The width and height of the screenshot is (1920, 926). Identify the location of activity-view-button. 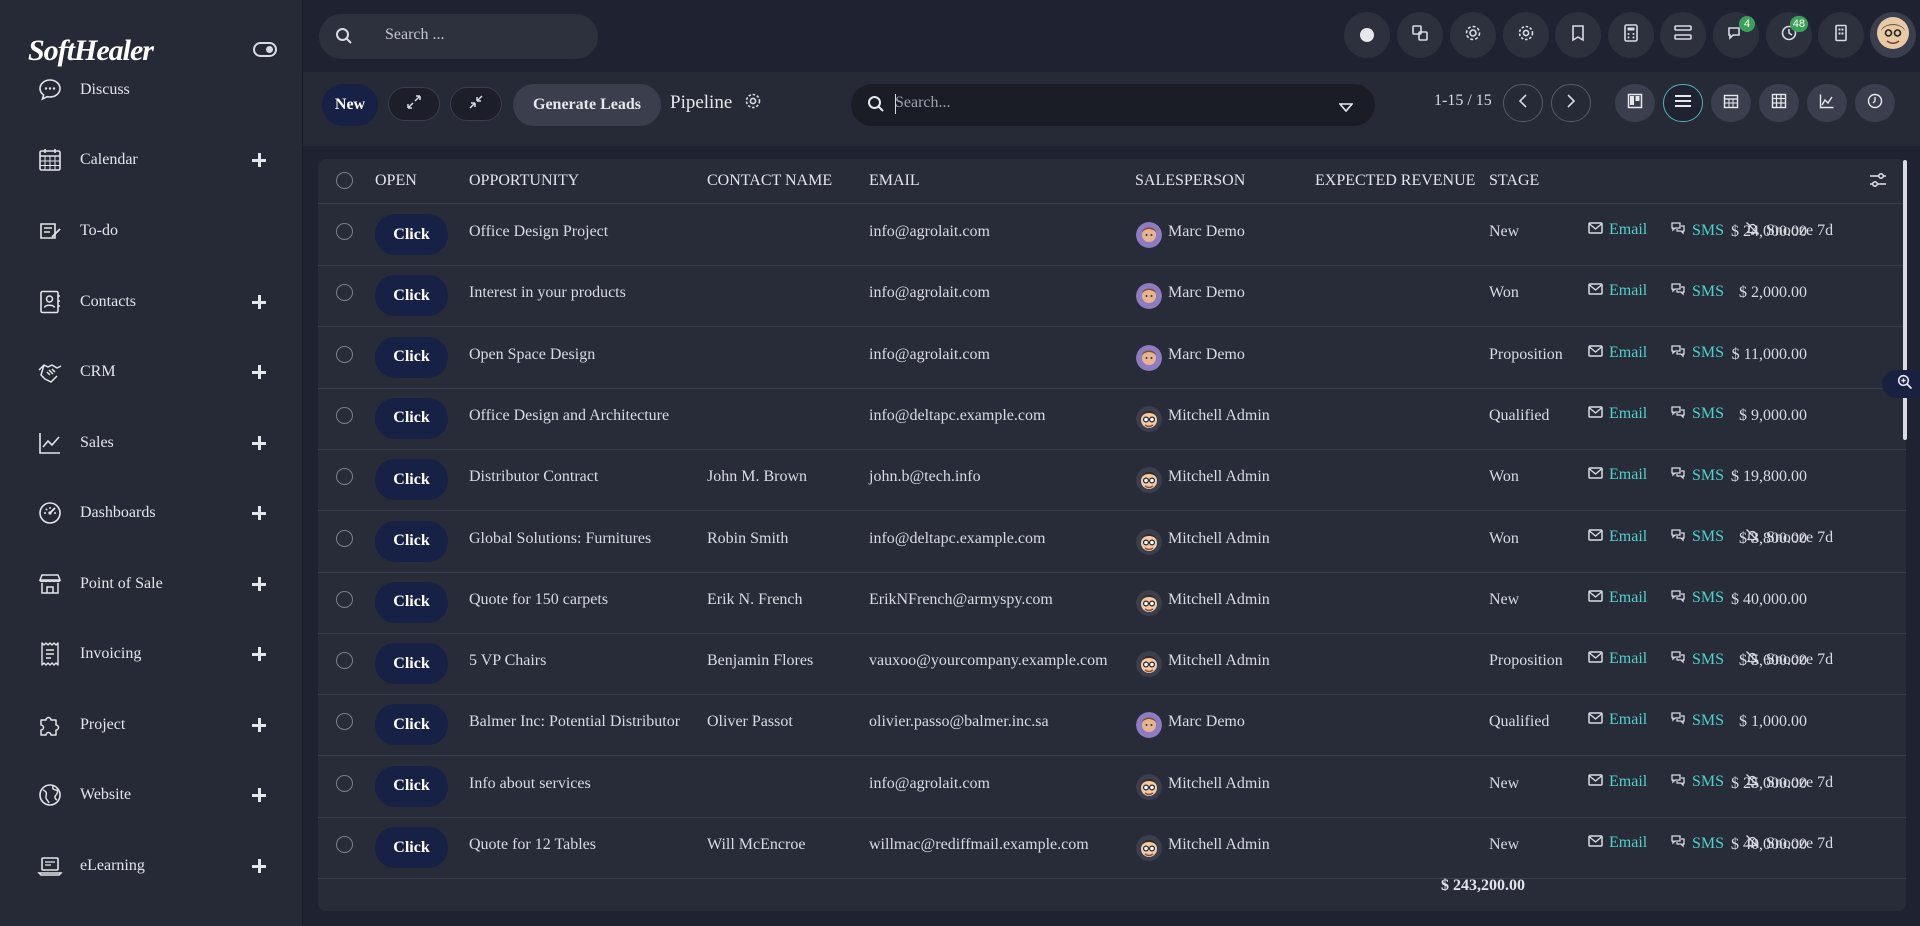
(1875, 103).